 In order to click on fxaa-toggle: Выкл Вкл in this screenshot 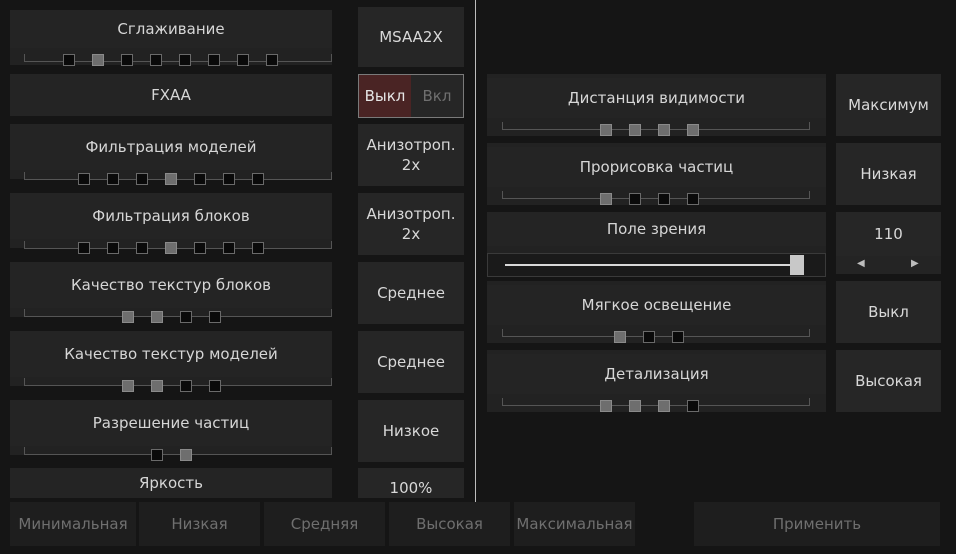, I will do `click(411, 96)`.